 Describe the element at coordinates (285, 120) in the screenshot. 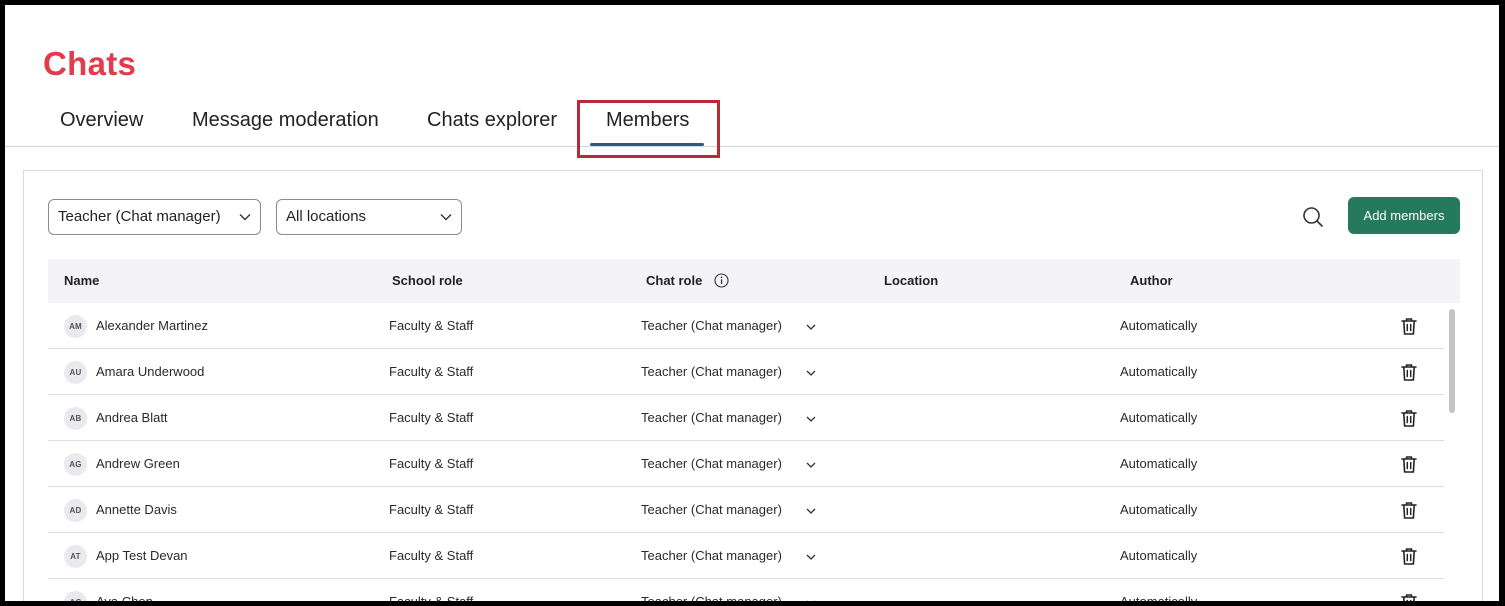

I see `tab-message-moderation: Message moderation` at that location.